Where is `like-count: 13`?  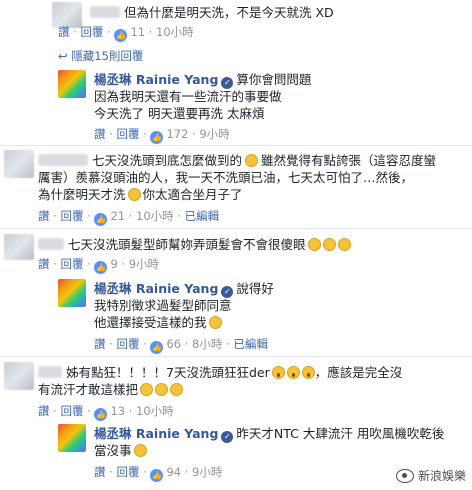
like-count: 13 is located at coordinates (117, 411).